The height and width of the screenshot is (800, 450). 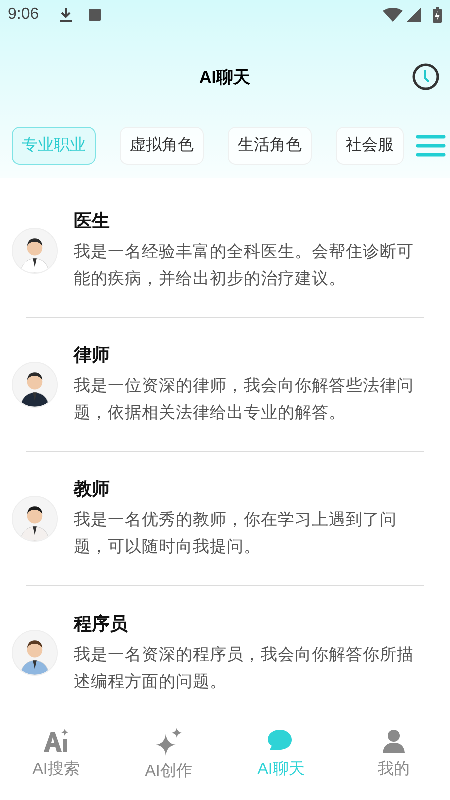 What do you see at coordinates (370, 146) in the screenshot?
I see `category-tab: 社会服` at bounding box center [370, 146].